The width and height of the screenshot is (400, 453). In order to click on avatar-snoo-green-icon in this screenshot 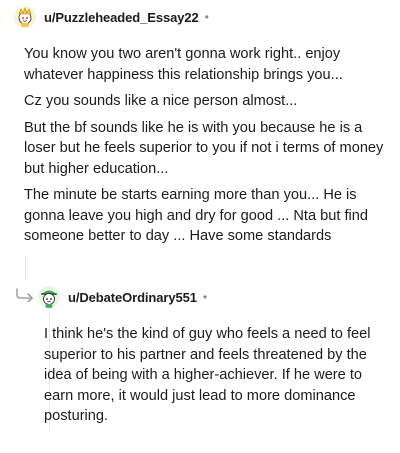, I will do `click(49, 297)`.